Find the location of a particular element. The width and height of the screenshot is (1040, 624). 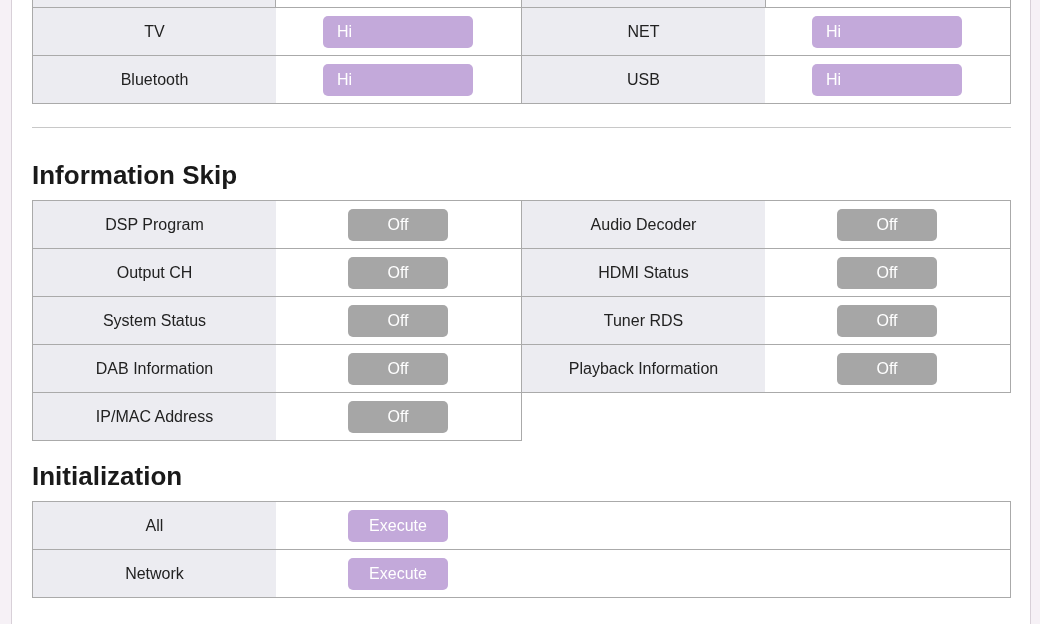

setting-label: TV is located at coordinates (154, 31).